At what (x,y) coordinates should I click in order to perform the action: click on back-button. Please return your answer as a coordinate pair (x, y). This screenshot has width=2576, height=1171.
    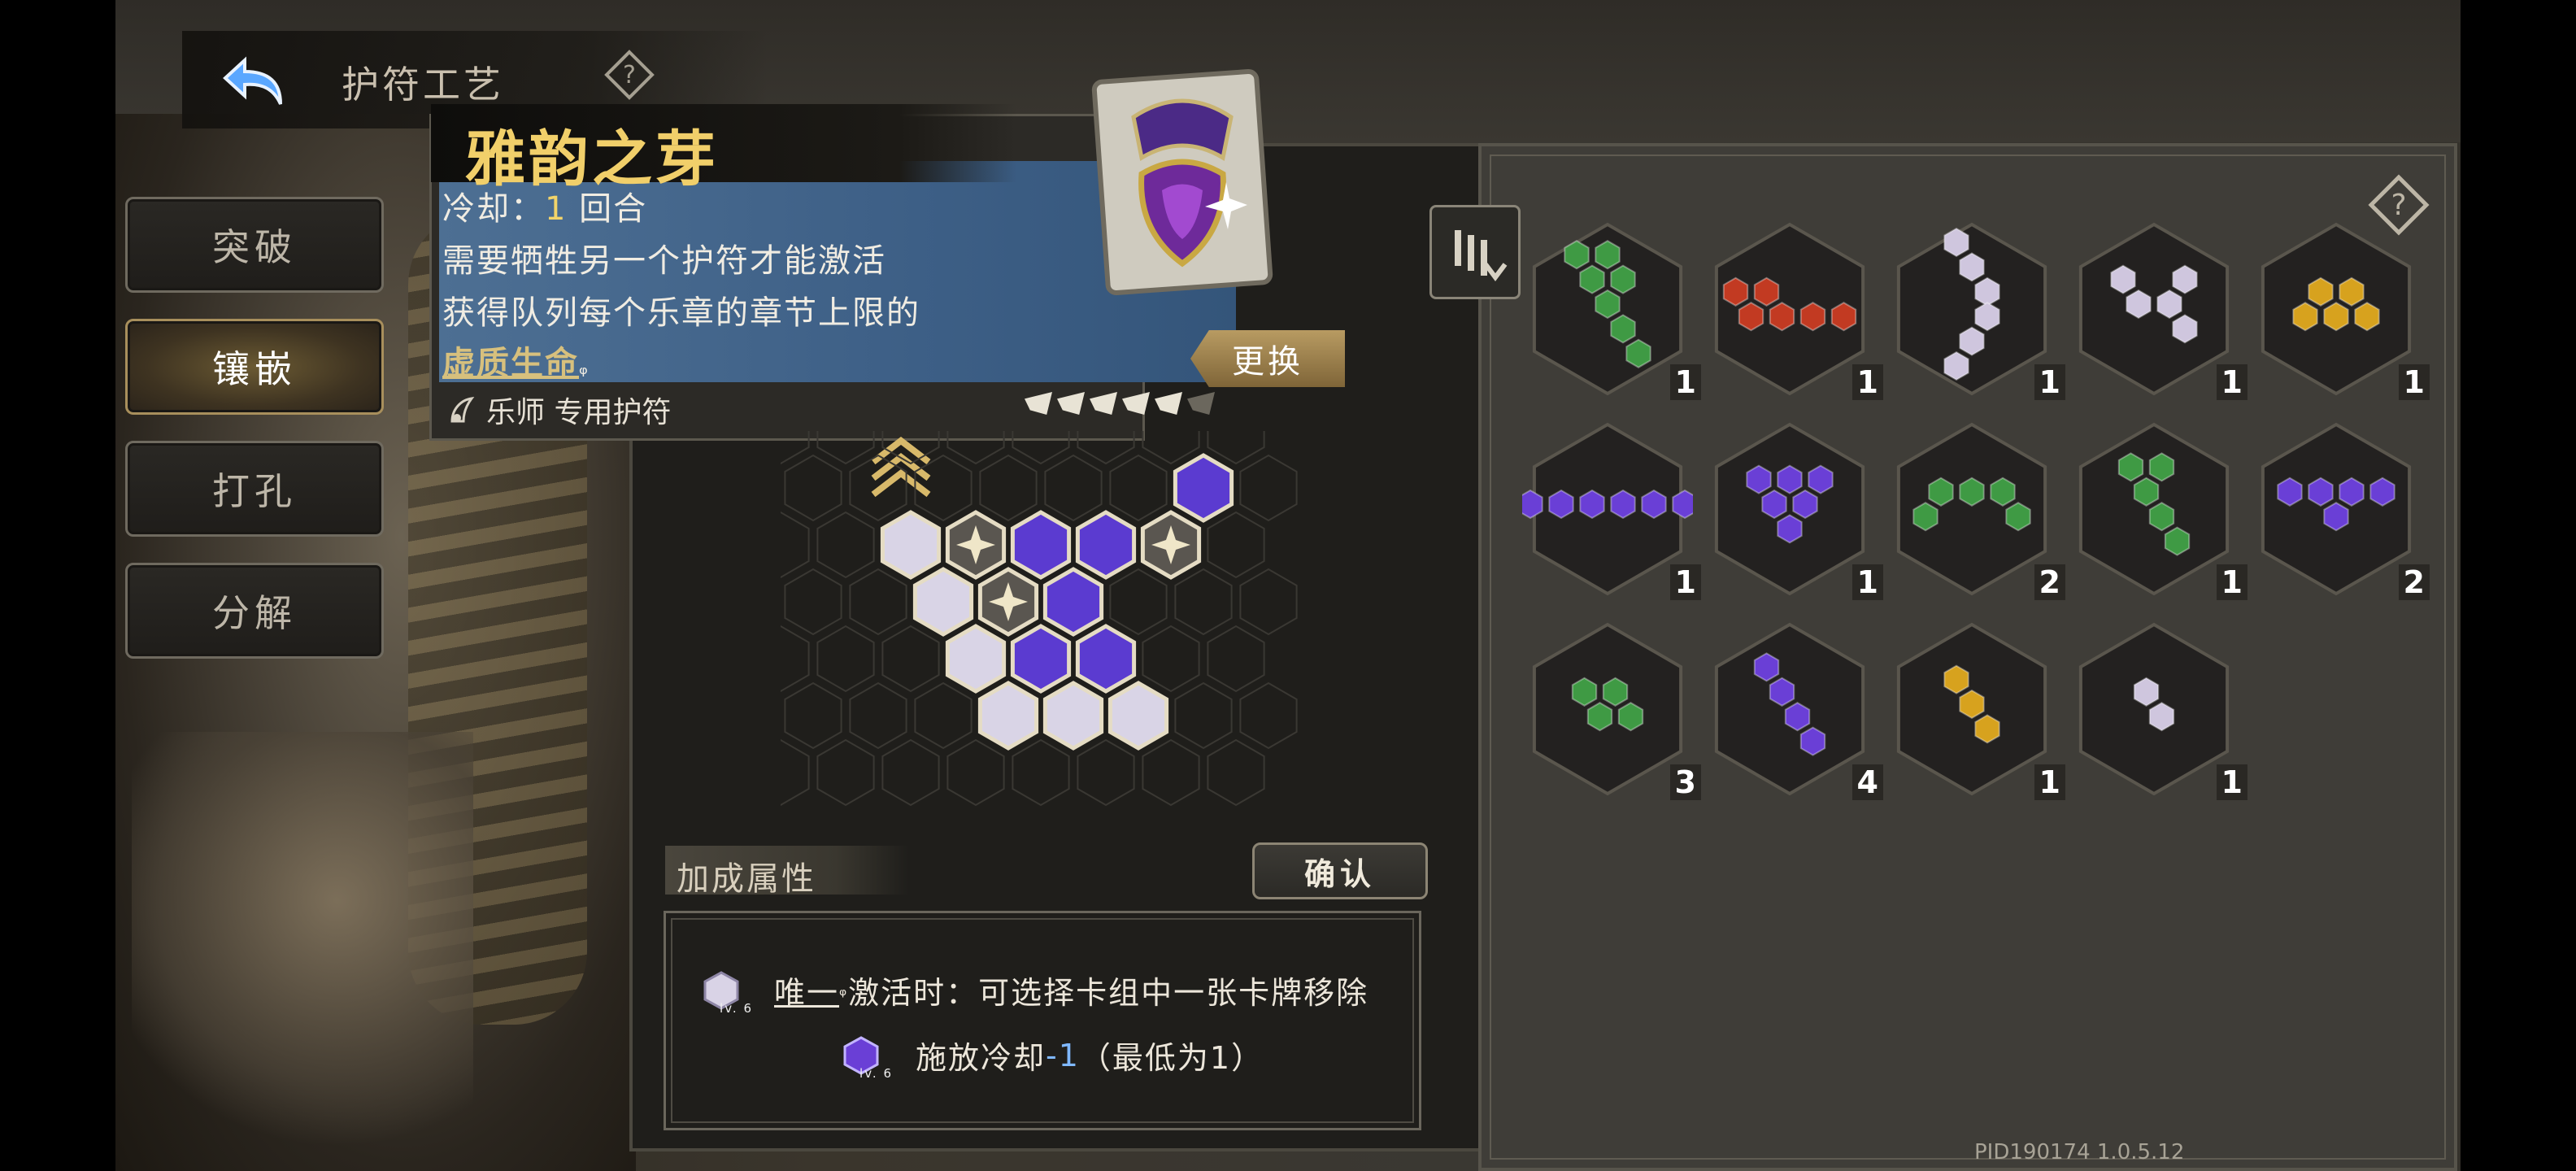
    Looking at the image, I should click on (255, 83).